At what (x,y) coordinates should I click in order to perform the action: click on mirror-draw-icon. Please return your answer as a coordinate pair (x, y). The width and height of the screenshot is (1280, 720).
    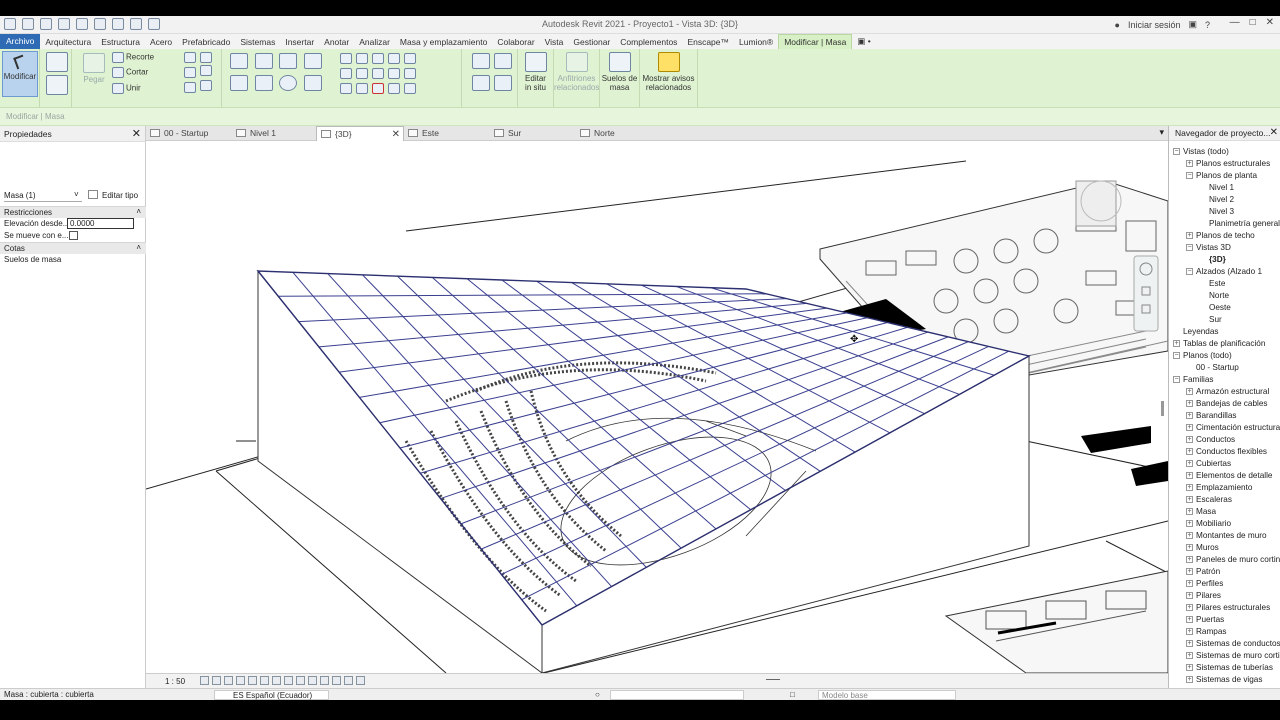
    Looking at the image, I should click on (312, 61).